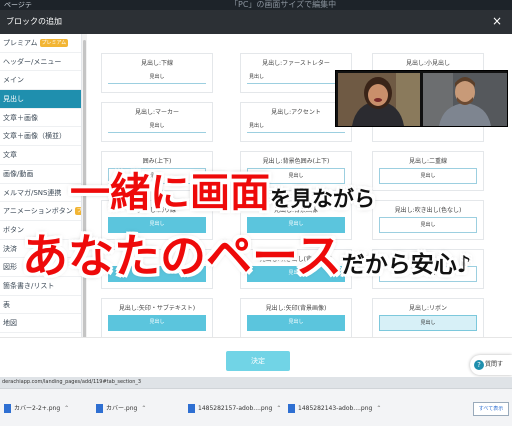  I want to click on promo-line-2-large: あなたのペース, so click(182, 256).